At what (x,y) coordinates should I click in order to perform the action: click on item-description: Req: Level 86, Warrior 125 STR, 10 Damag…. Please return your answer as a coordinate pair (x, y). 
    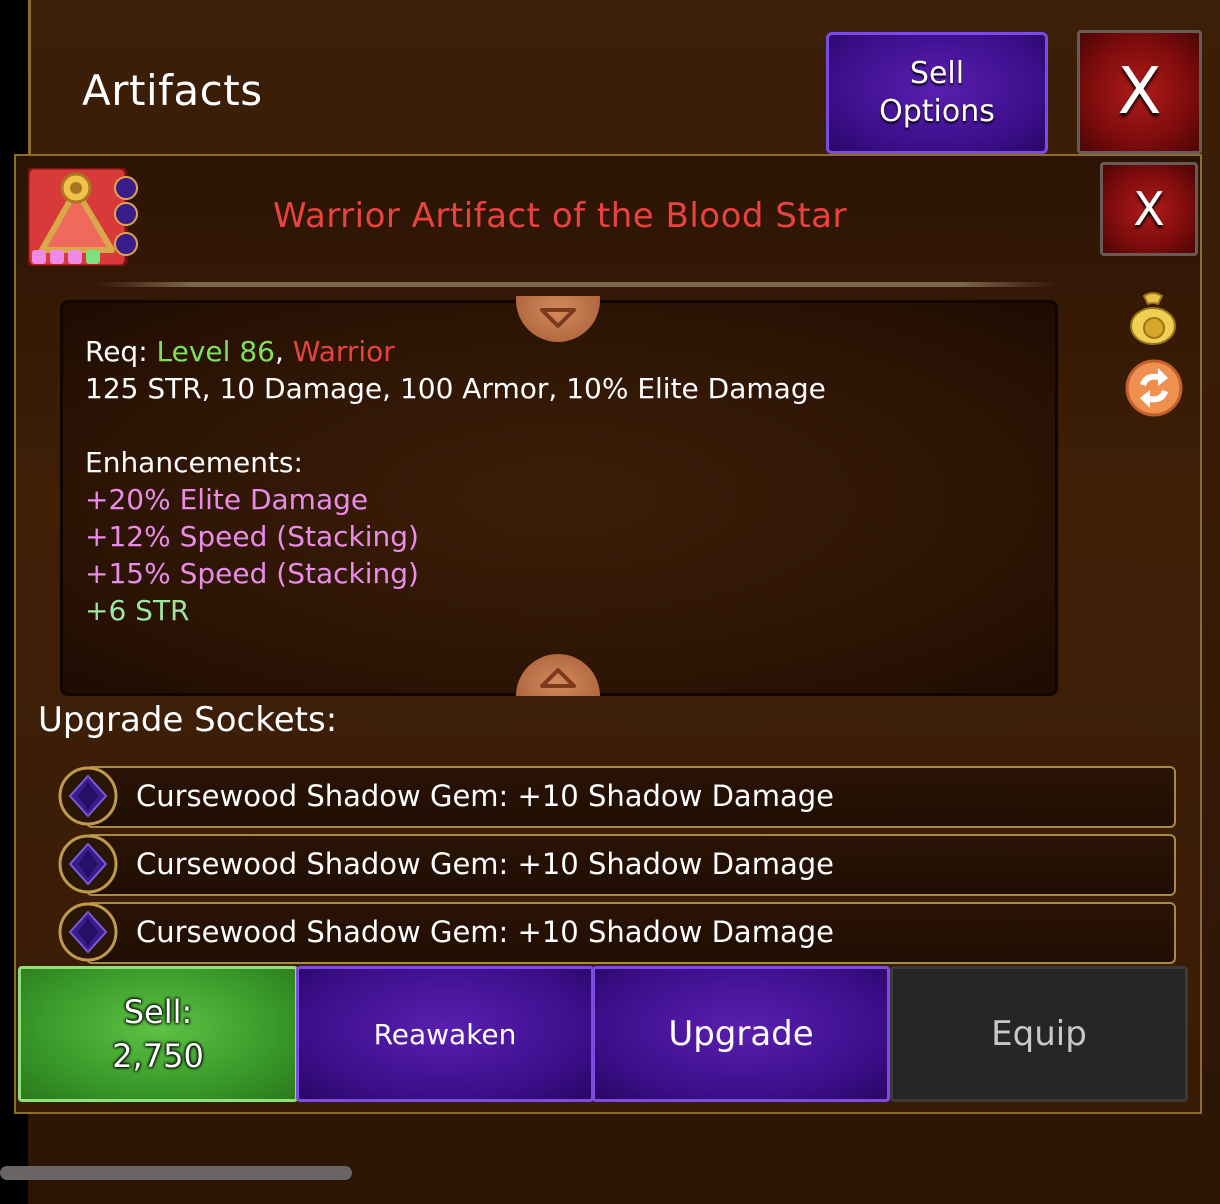
    Looking at the image, I should click on (455, 481).